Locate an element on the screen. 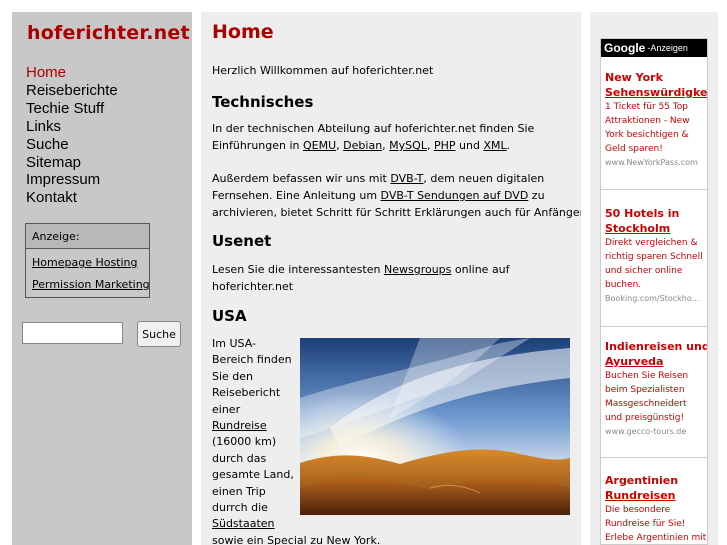 This screenshot has width=727, height=545. text: Sie den is located at coordinates (233, 376).